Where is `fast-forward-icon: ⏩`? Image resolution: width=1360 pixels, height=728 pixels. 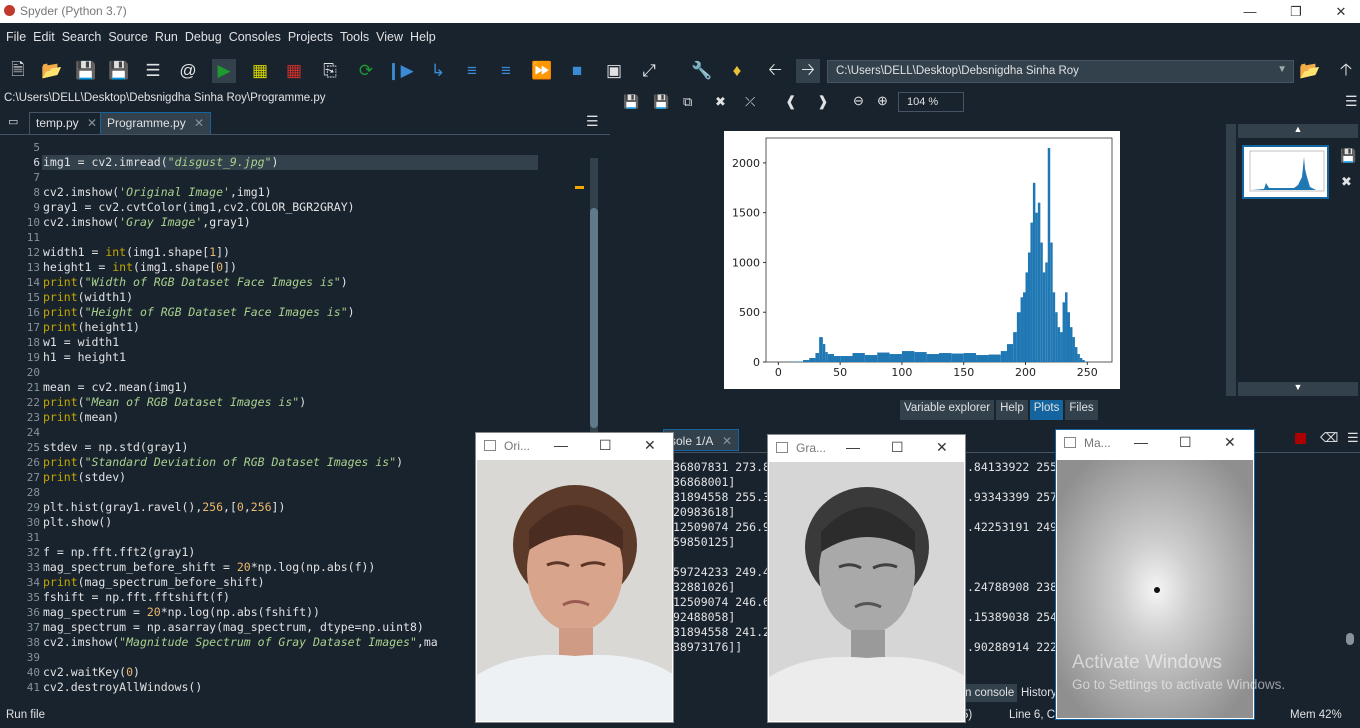 fast-forward-icon: ⏩ is located at coordinates (542, 71).